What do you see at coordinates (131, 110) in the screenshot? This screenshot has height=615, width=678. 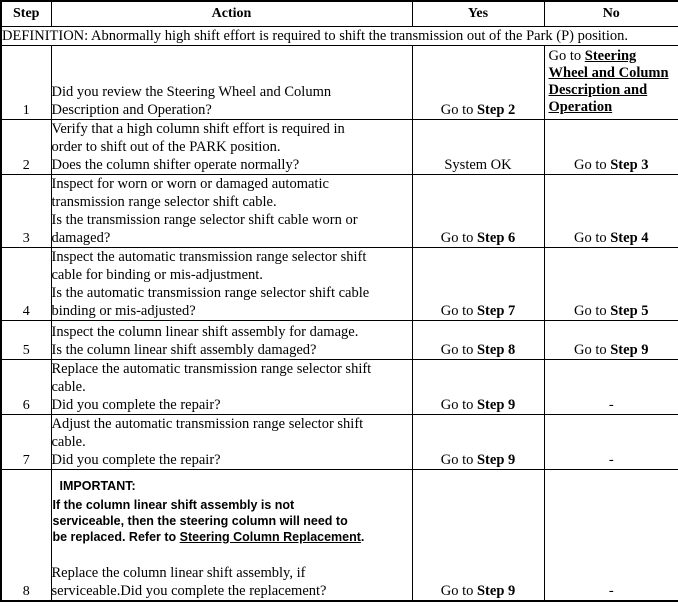 I see `action-line: Description and Operation?` at bounding box center [131, 110].